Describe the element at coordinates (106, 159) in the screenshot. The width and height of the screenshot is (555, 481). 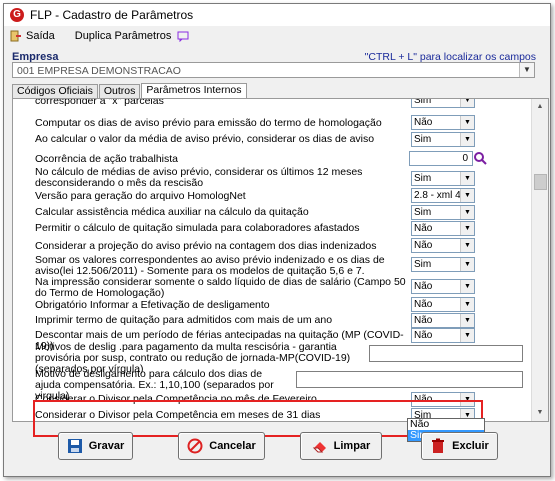
I see `param-label: Ocorrência de ação trabalhista` at that location.